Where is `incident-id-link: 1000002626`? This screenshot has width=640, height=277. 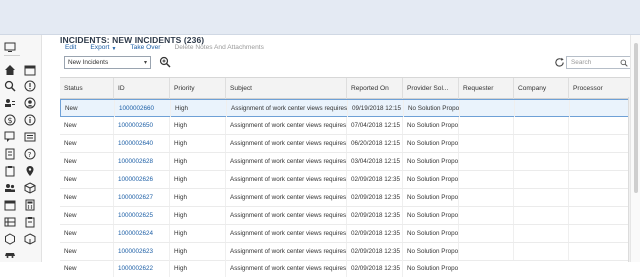 incident-id-link: 1000002626 is located at coordinates (141, 179).